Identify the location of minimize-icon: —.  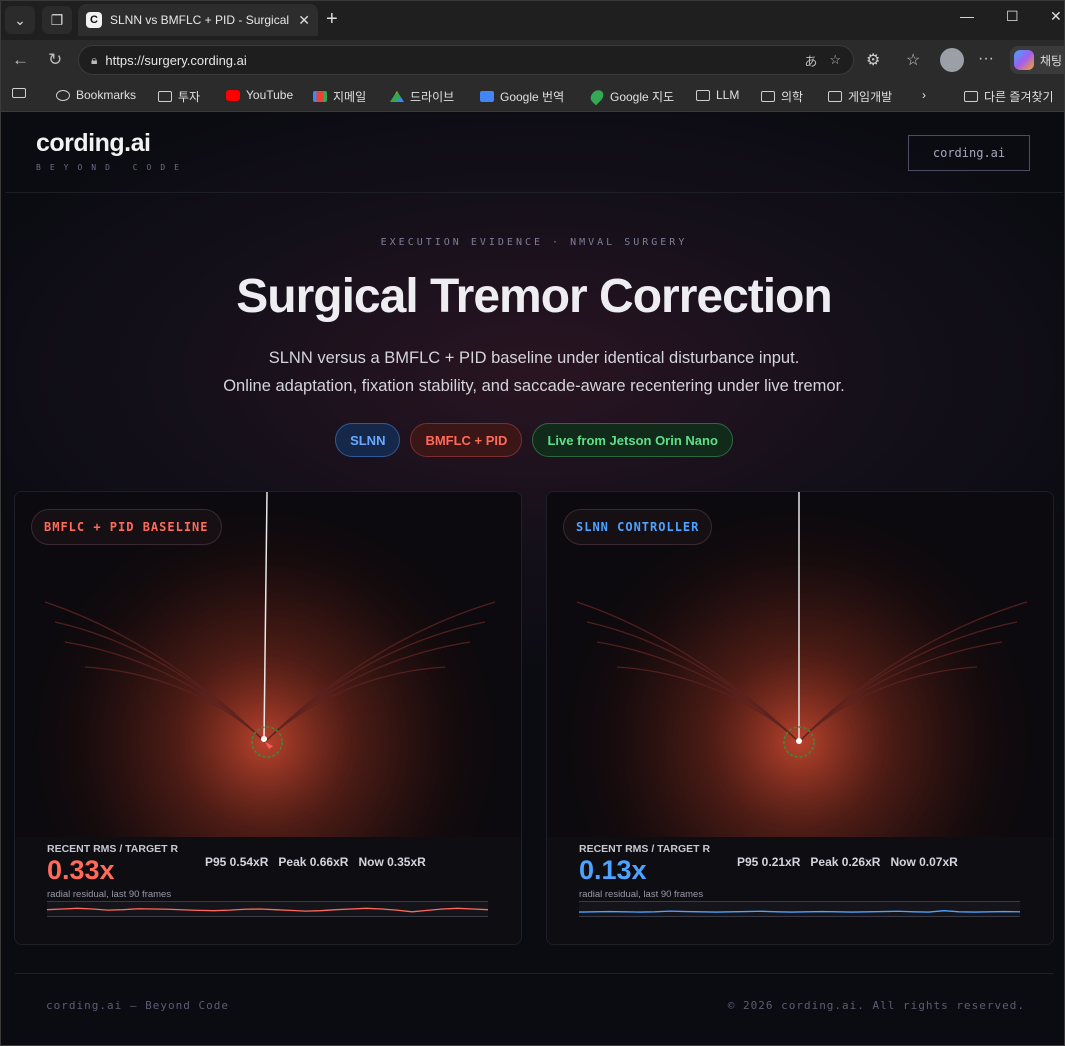
(967, 16).